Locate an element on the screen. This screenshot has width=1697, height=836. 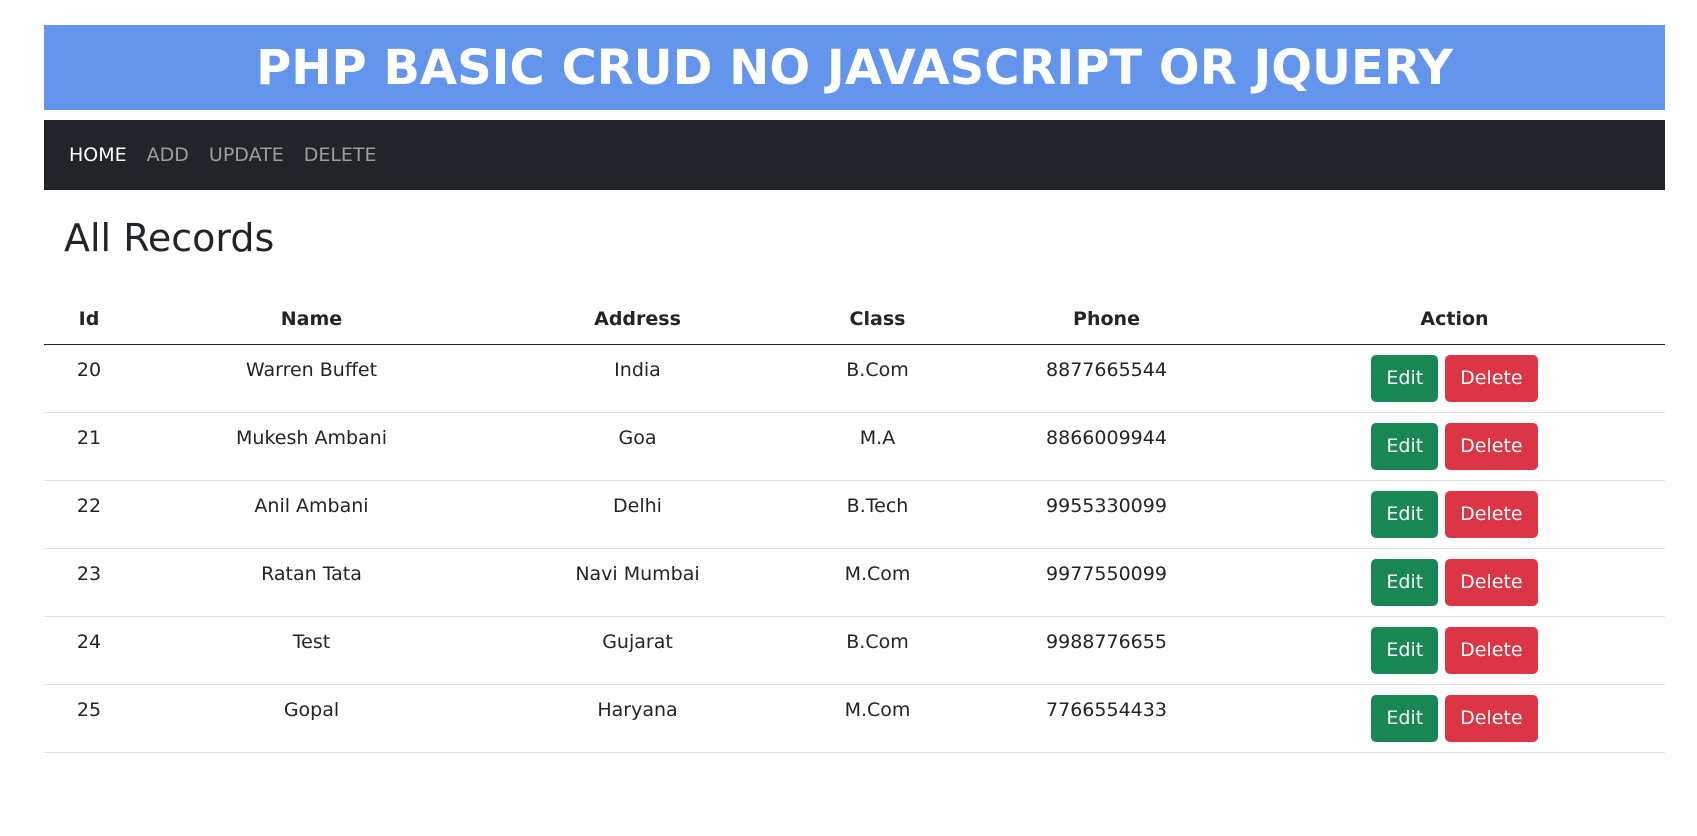
banner-title: PHP BASIC CRUD NO JAVASCRIPT OR JQUERY is located at coordinates (854, 67).